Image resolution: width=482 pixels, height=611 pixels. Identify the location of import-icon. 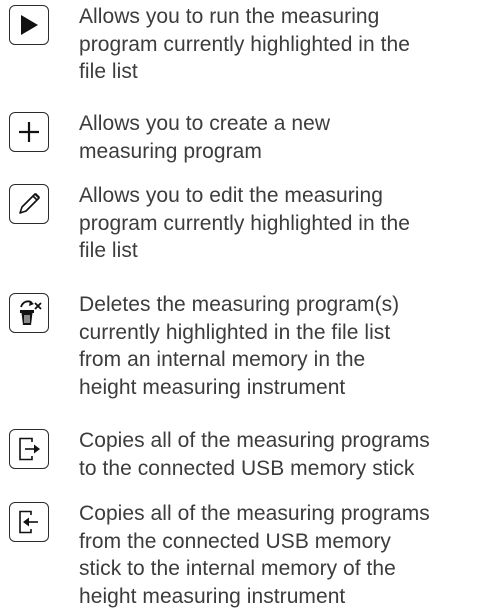
(28, 522).